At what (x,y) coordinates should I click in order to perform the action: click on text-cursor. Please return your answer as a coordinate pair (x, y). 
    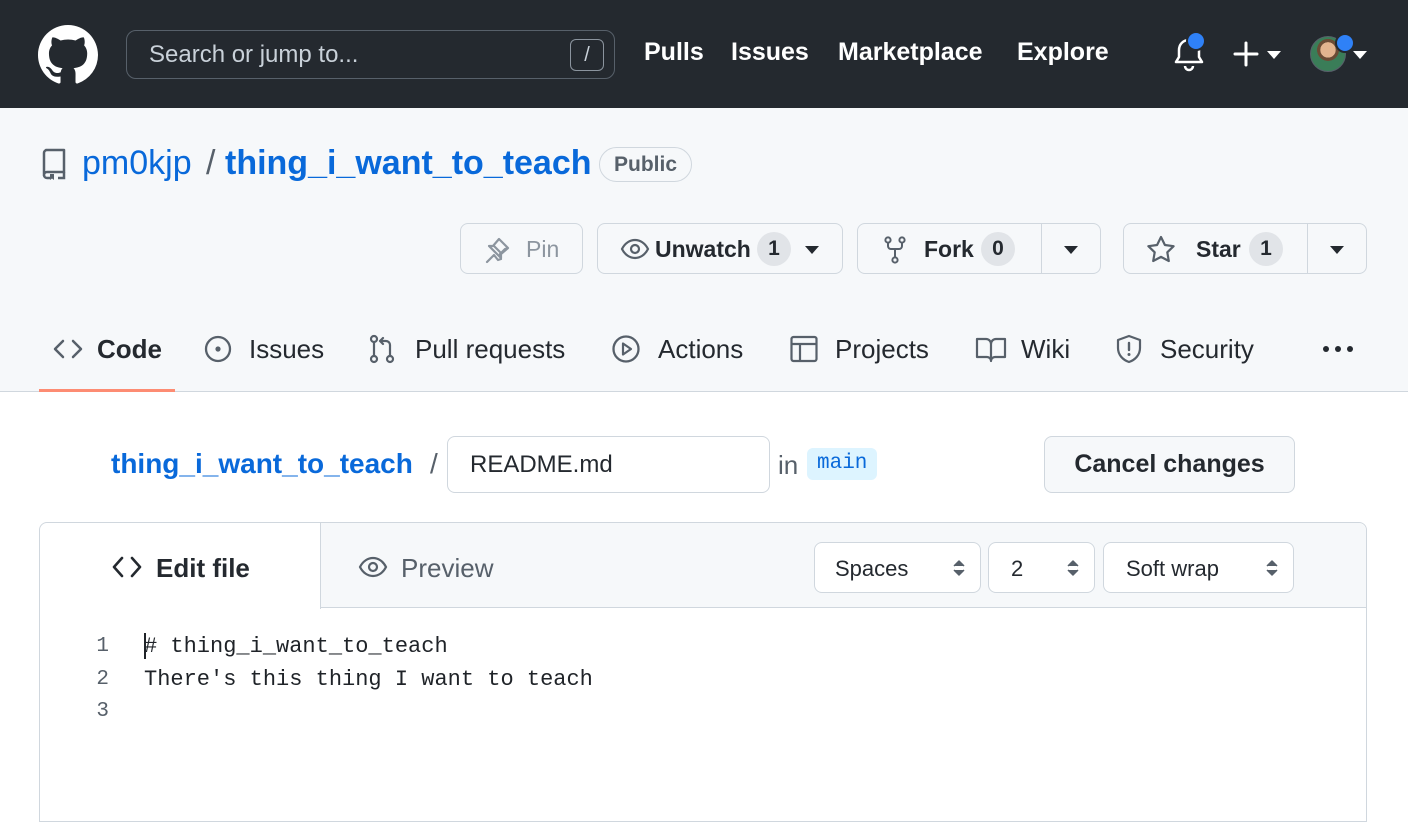
    Looking at the image, I should click on (145, 646).